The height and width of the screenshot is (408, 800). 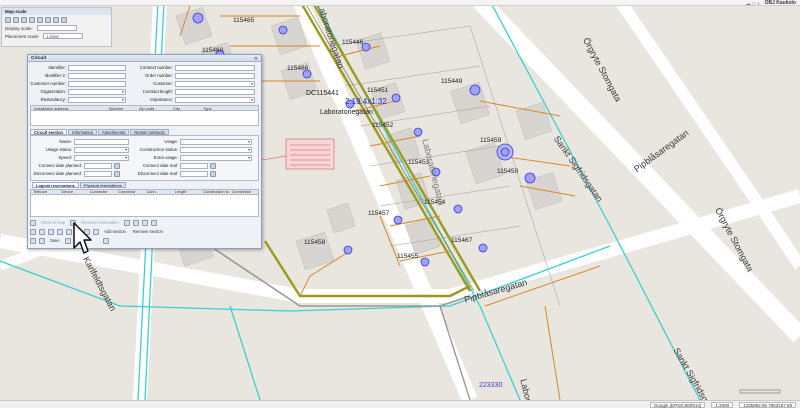 What do you see at coordinates (55, 185) in the screenshot?
I see `tab-logical-reservations: Logical reservations` at bounding box center [55, 185].